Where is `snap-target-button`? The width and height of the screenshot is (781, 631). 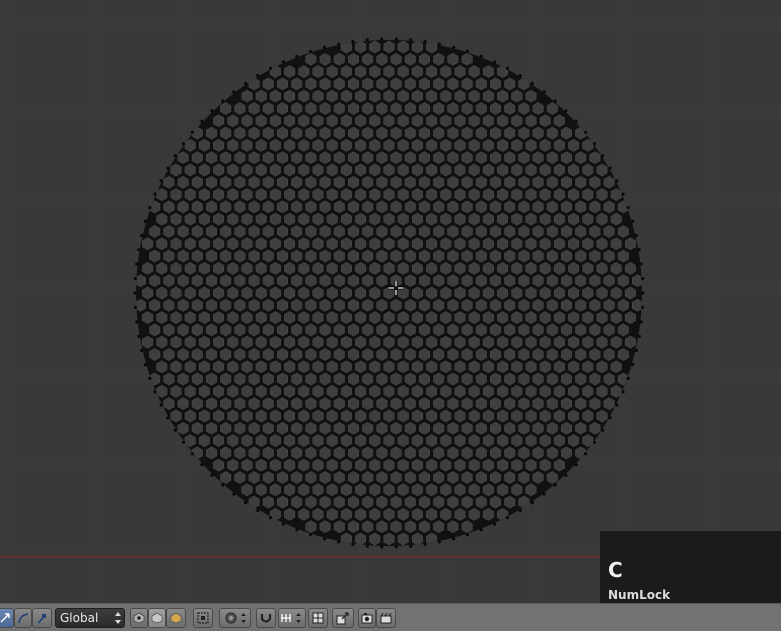 snap-target-button is located at coordinates (318, 618).